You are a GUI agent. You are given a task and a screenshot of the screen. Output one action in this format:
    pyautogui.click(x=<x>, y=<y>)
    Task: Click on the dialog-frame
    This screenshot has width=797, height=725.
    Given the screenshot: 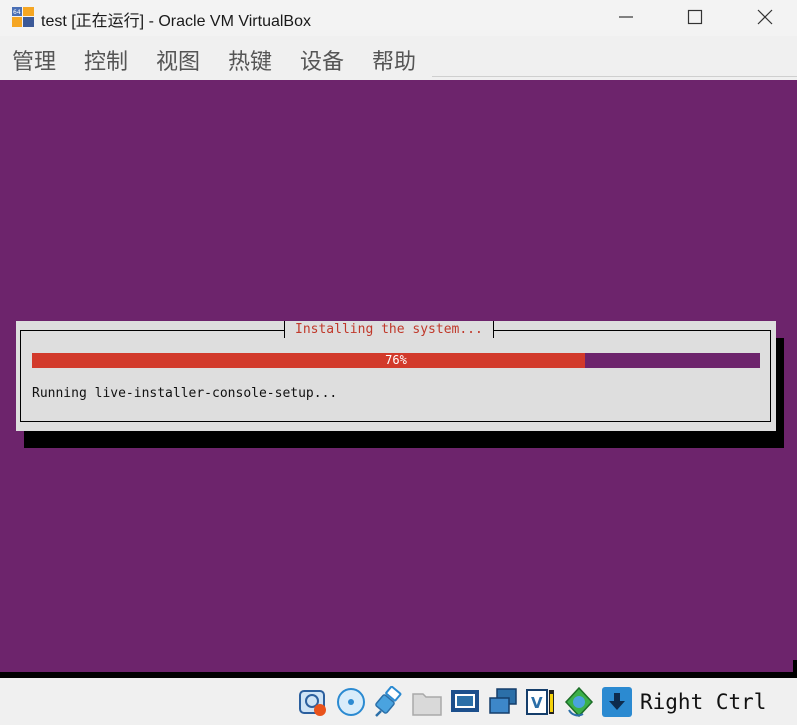 What is the action you would take?
    pyautogui.click(x=395, y=376)
    